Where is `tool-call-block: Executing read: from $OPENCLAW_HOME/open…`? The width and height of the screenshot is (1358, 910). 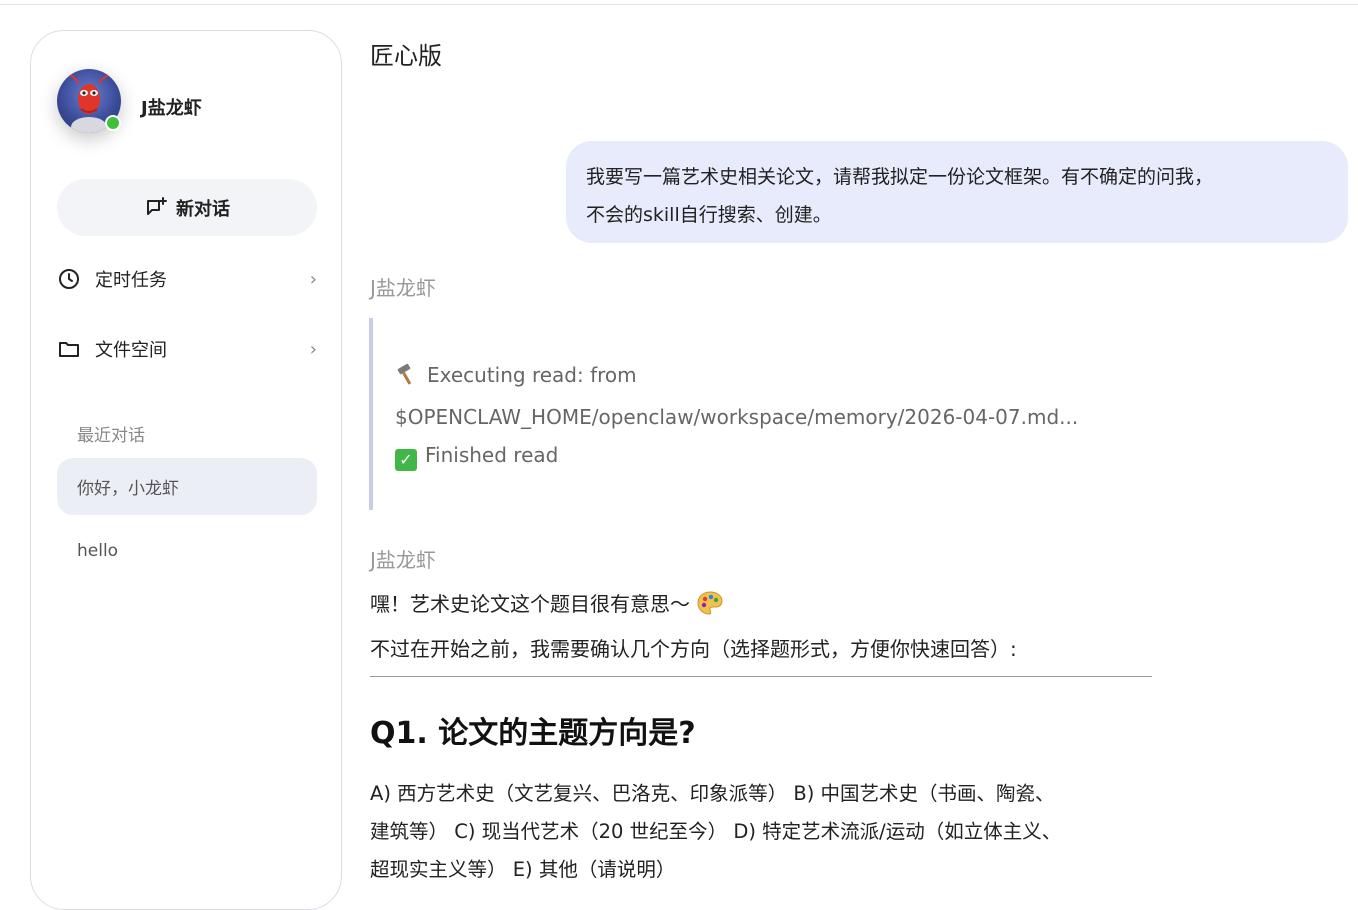
tool-call-block: Executing read: from $OPENCLAW_HOME/open… is located at coordinates (749, 414).